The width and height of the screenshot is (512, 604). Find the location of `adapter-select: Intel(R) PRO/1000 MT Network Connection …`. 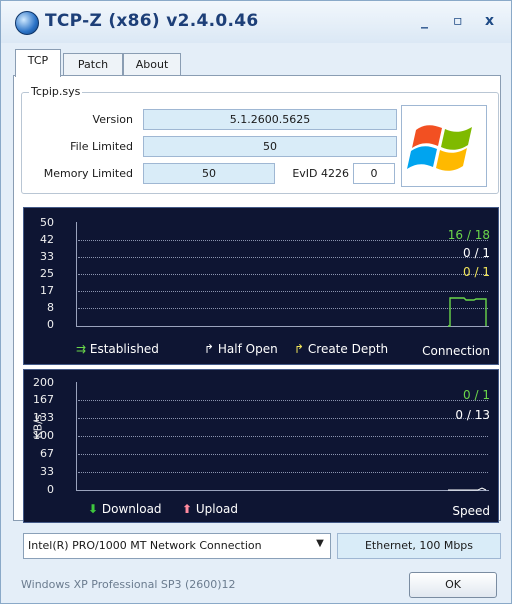

adapter-select: Intel(R) PRO/1000 MT Network Connection … is located at coordinates (177, 546).